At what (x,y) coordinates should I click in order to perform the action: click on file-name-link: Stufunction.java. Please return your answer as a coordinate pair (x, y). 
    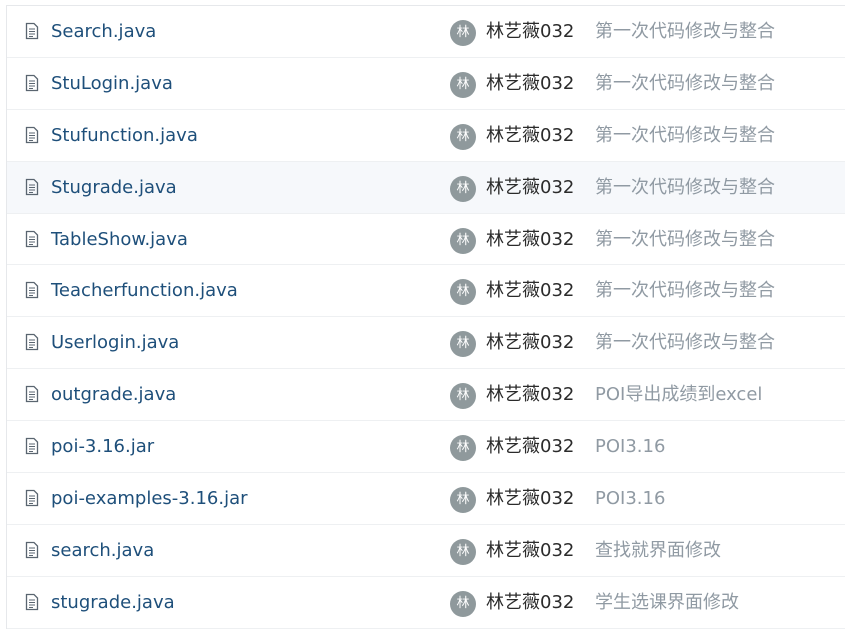
    Looking at the image, I should click on (124, 136).